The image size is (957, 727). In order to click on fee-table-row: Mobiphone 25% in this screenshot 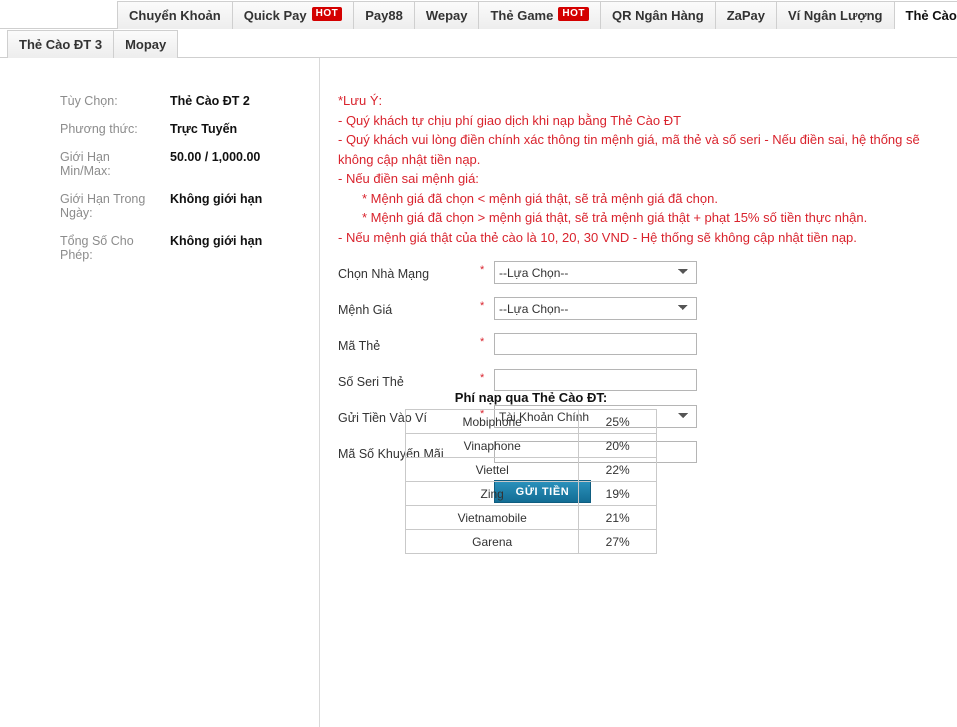, I will do `click(530, 421)`.